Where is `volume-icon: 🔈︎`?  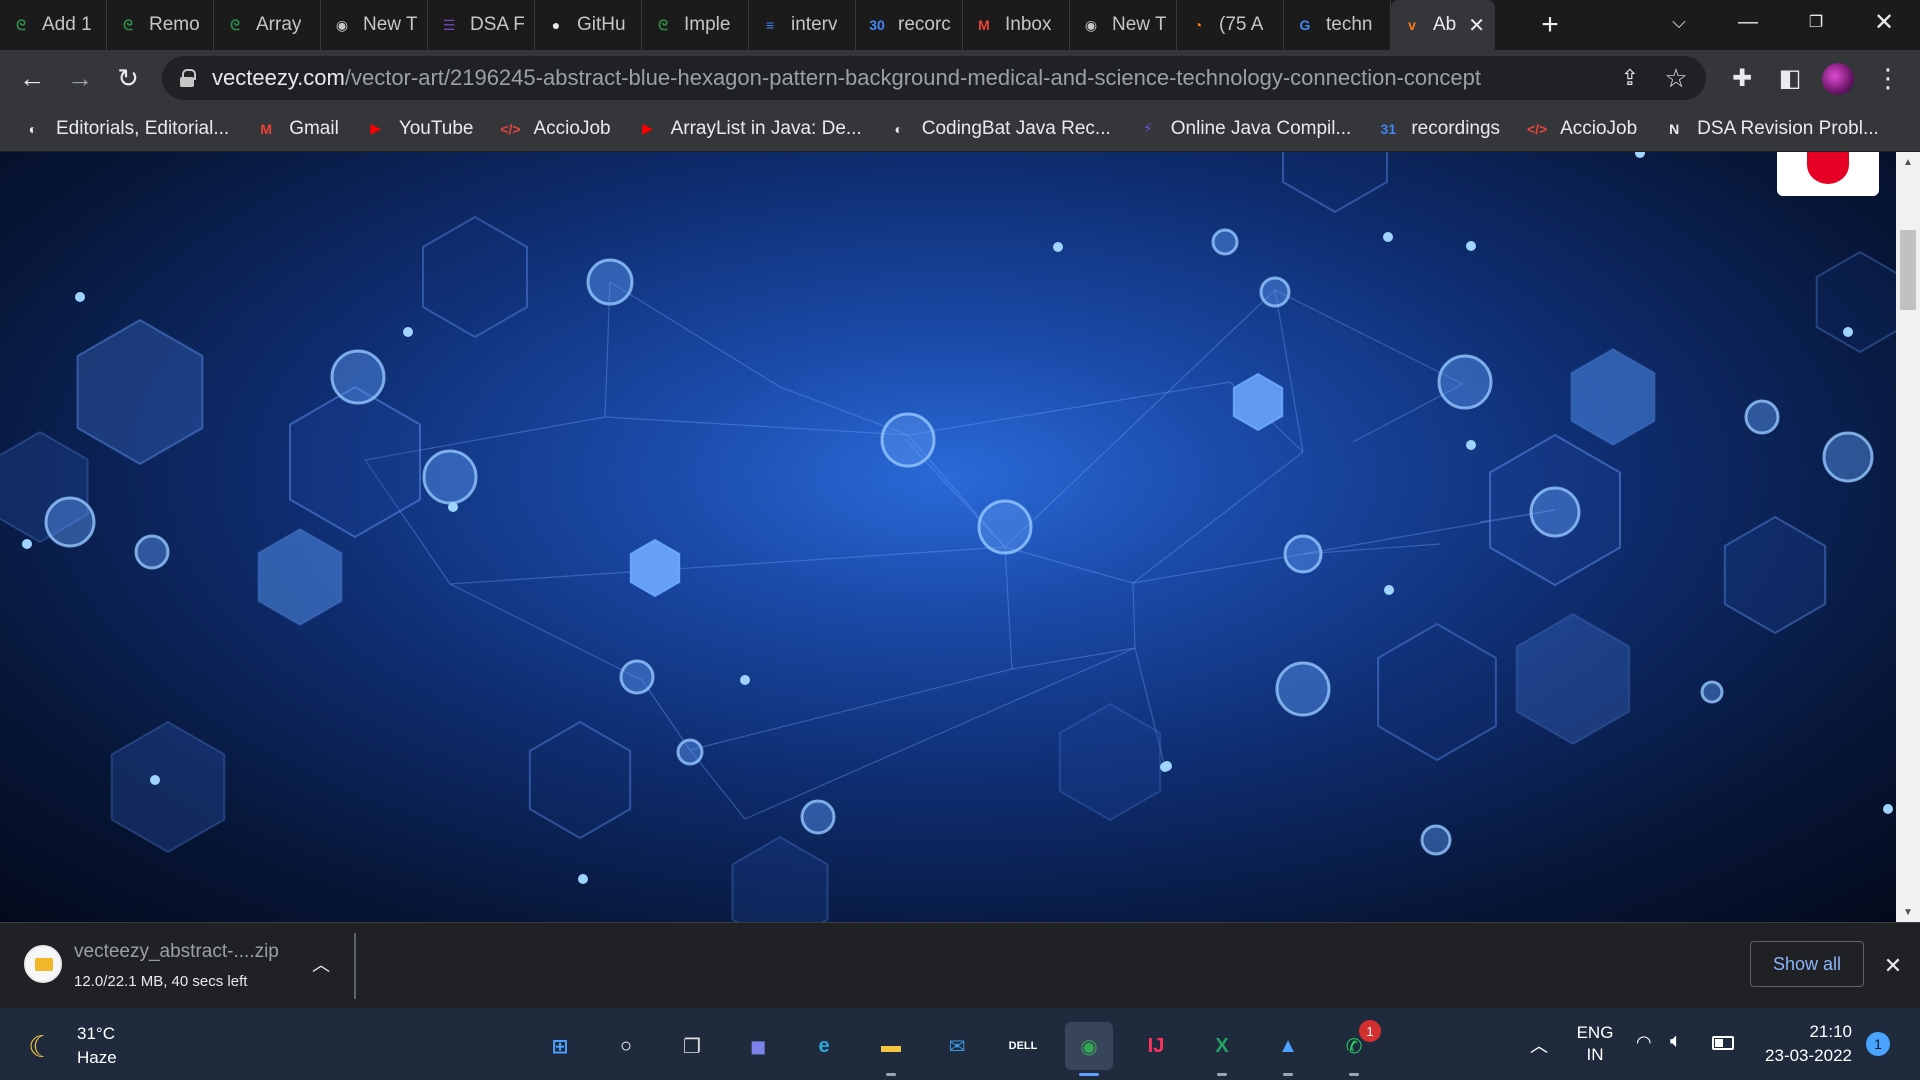
volume-icon: 🔈︎ is located at coordinates (1676, 1041).